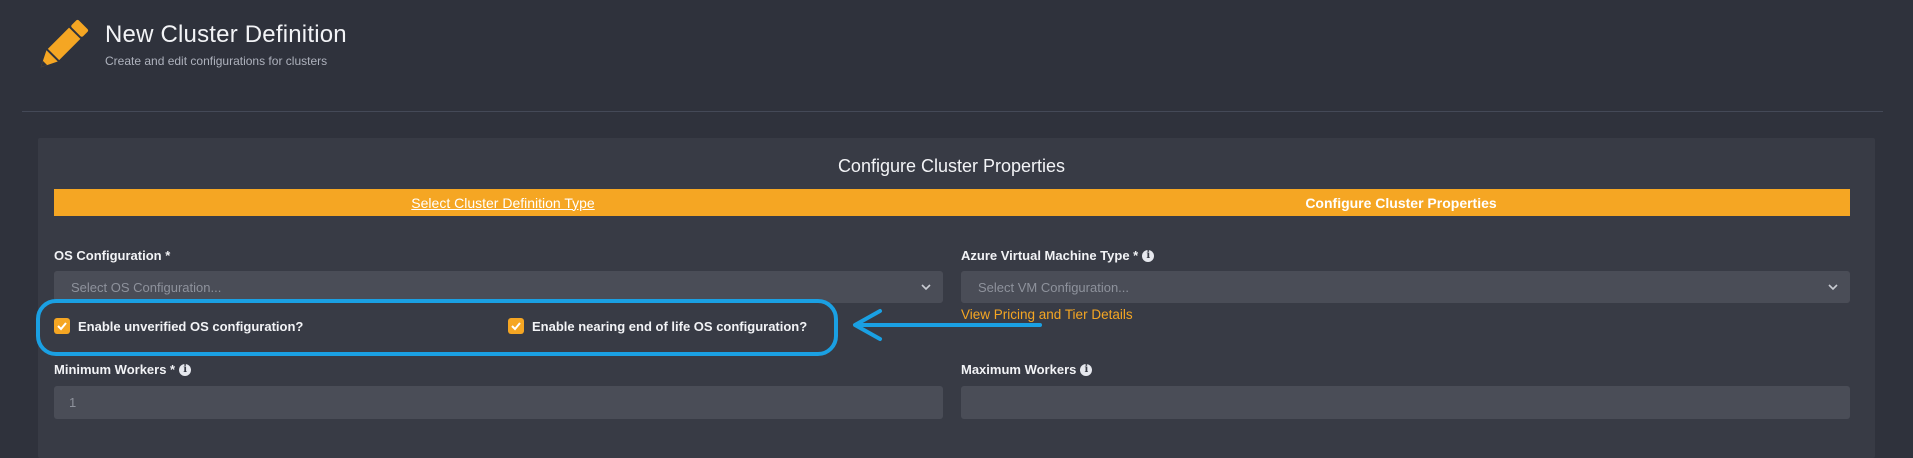  I want to click on callout-annotation, so click(539, 327).